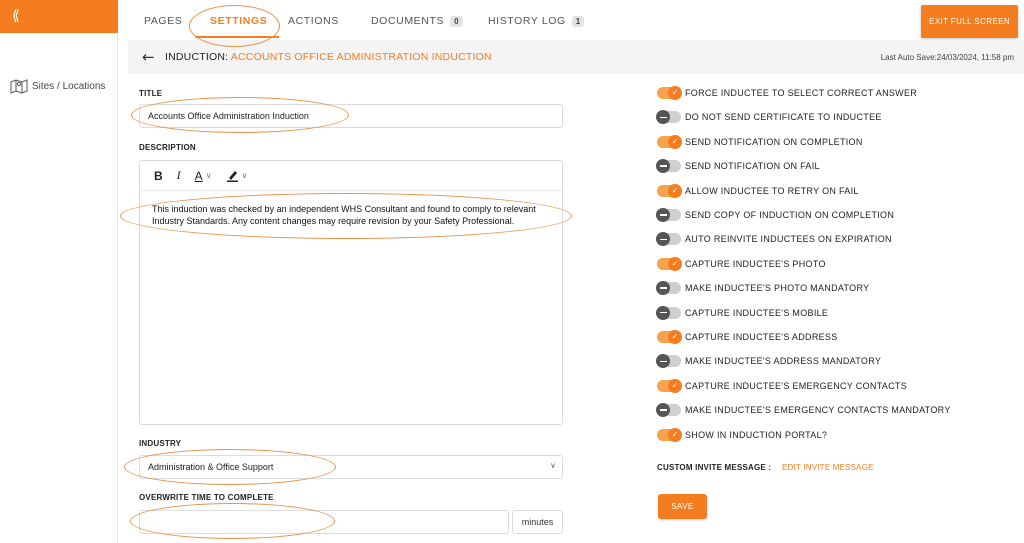  I want to click on tab-label: ACTIONS, so click(313, 21).